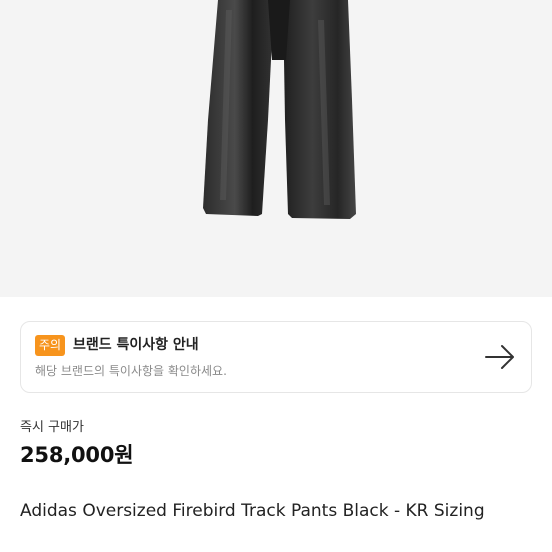 The image size is (552, 552). Describe the element at coordinates (136, 345) in the screenshot. I see `notice-title: 브랜드 특이사항 안내` at that location.